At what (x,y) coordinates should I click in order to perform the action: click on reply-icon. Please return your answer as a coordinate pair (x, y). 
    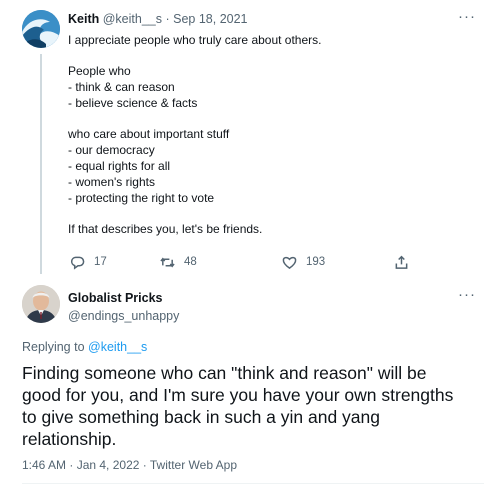
    Looking at the image, I should click on (77, 263).